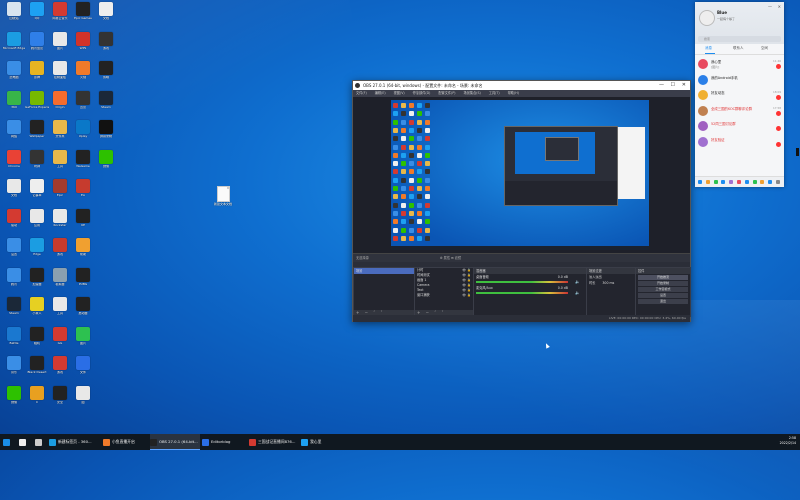 Image resolution: width=800 pixels, height=500 pixels. Describe the element at coordinates (60, 306) in the screenshot. I see `desktop-icon: 工具` at that location.